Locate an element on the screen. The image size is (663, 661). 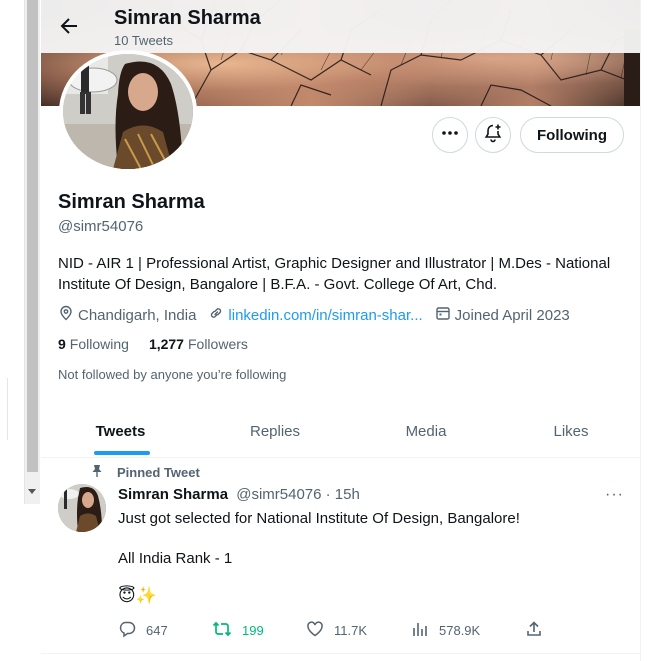
share-button is located at coordinates (539, 630).